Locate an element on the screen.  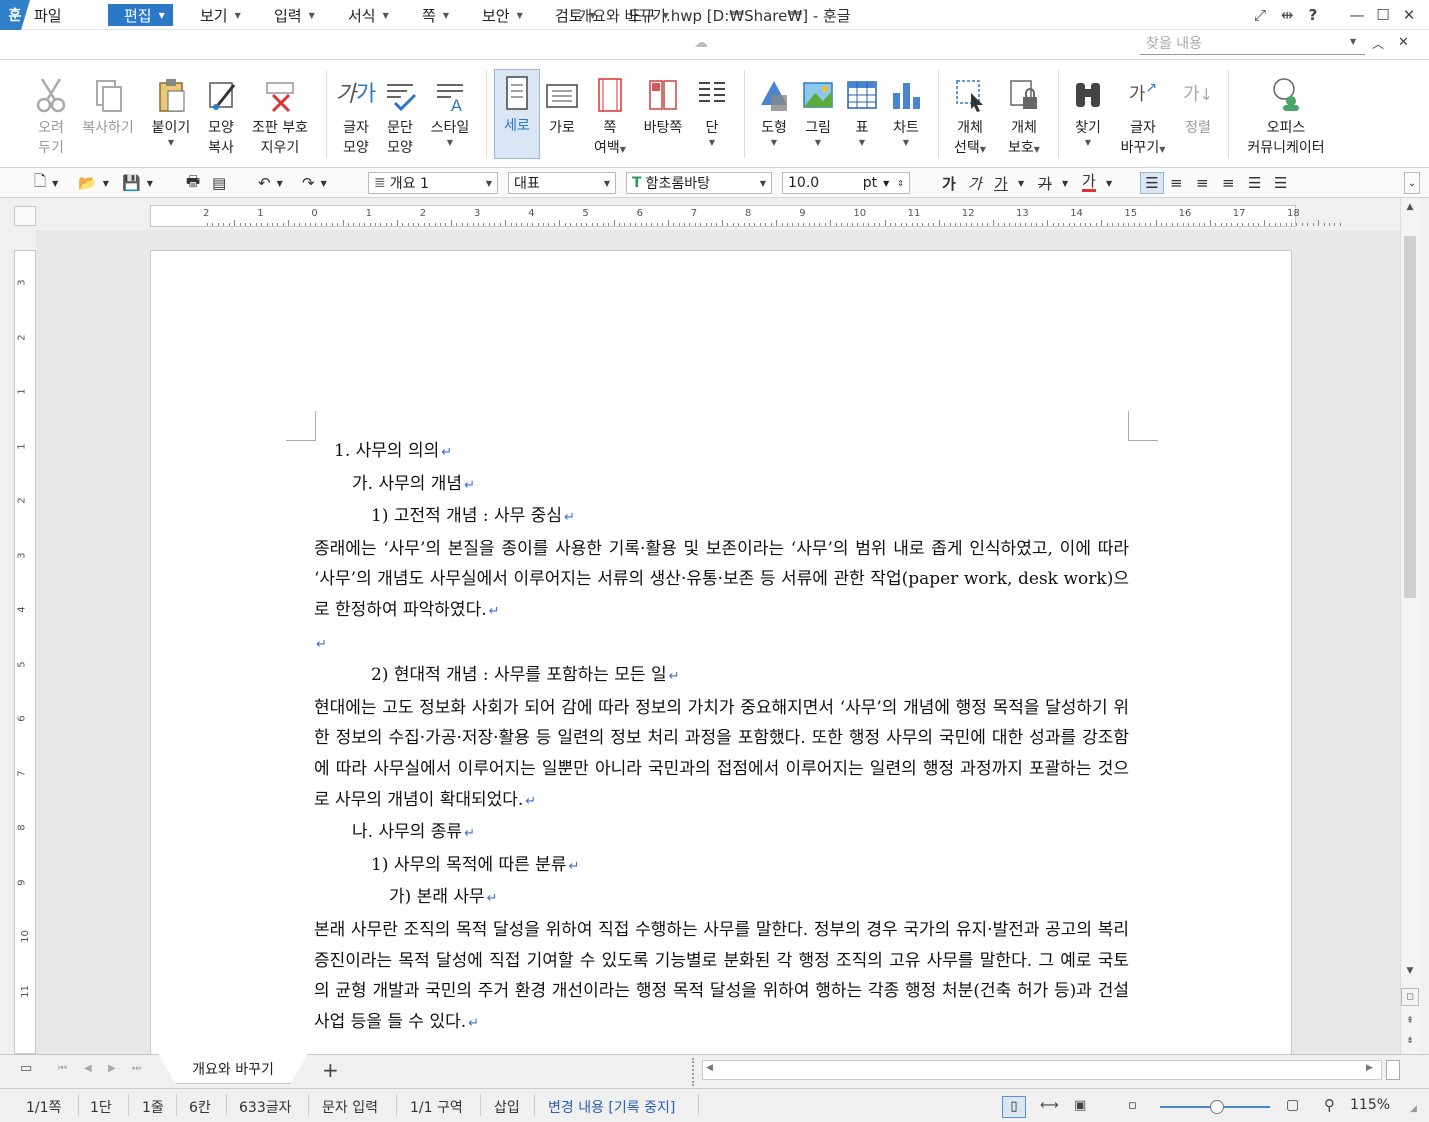
full-page-icon: ▣ is located at coordinates (1080, 1105).